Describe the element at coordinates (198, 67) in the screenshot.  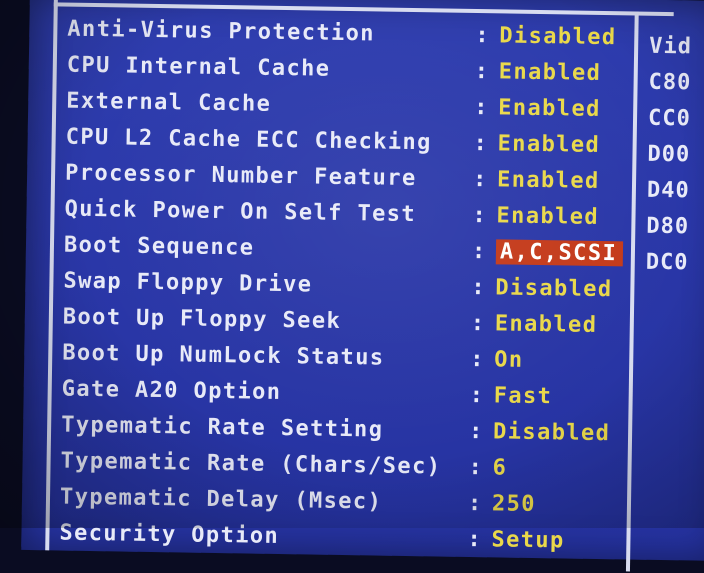
I see `setting-label: CPU Internal Cache` at that location.